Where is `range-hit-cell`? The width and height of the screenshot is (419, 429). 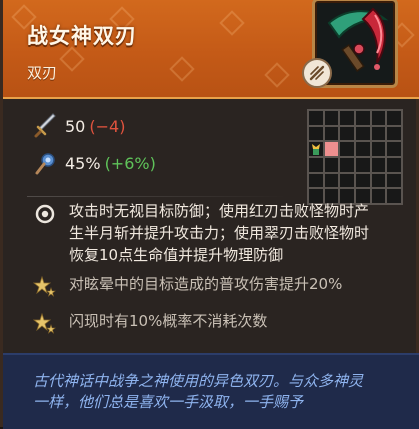
range-hit-cell is located at coordinates (331, 149).